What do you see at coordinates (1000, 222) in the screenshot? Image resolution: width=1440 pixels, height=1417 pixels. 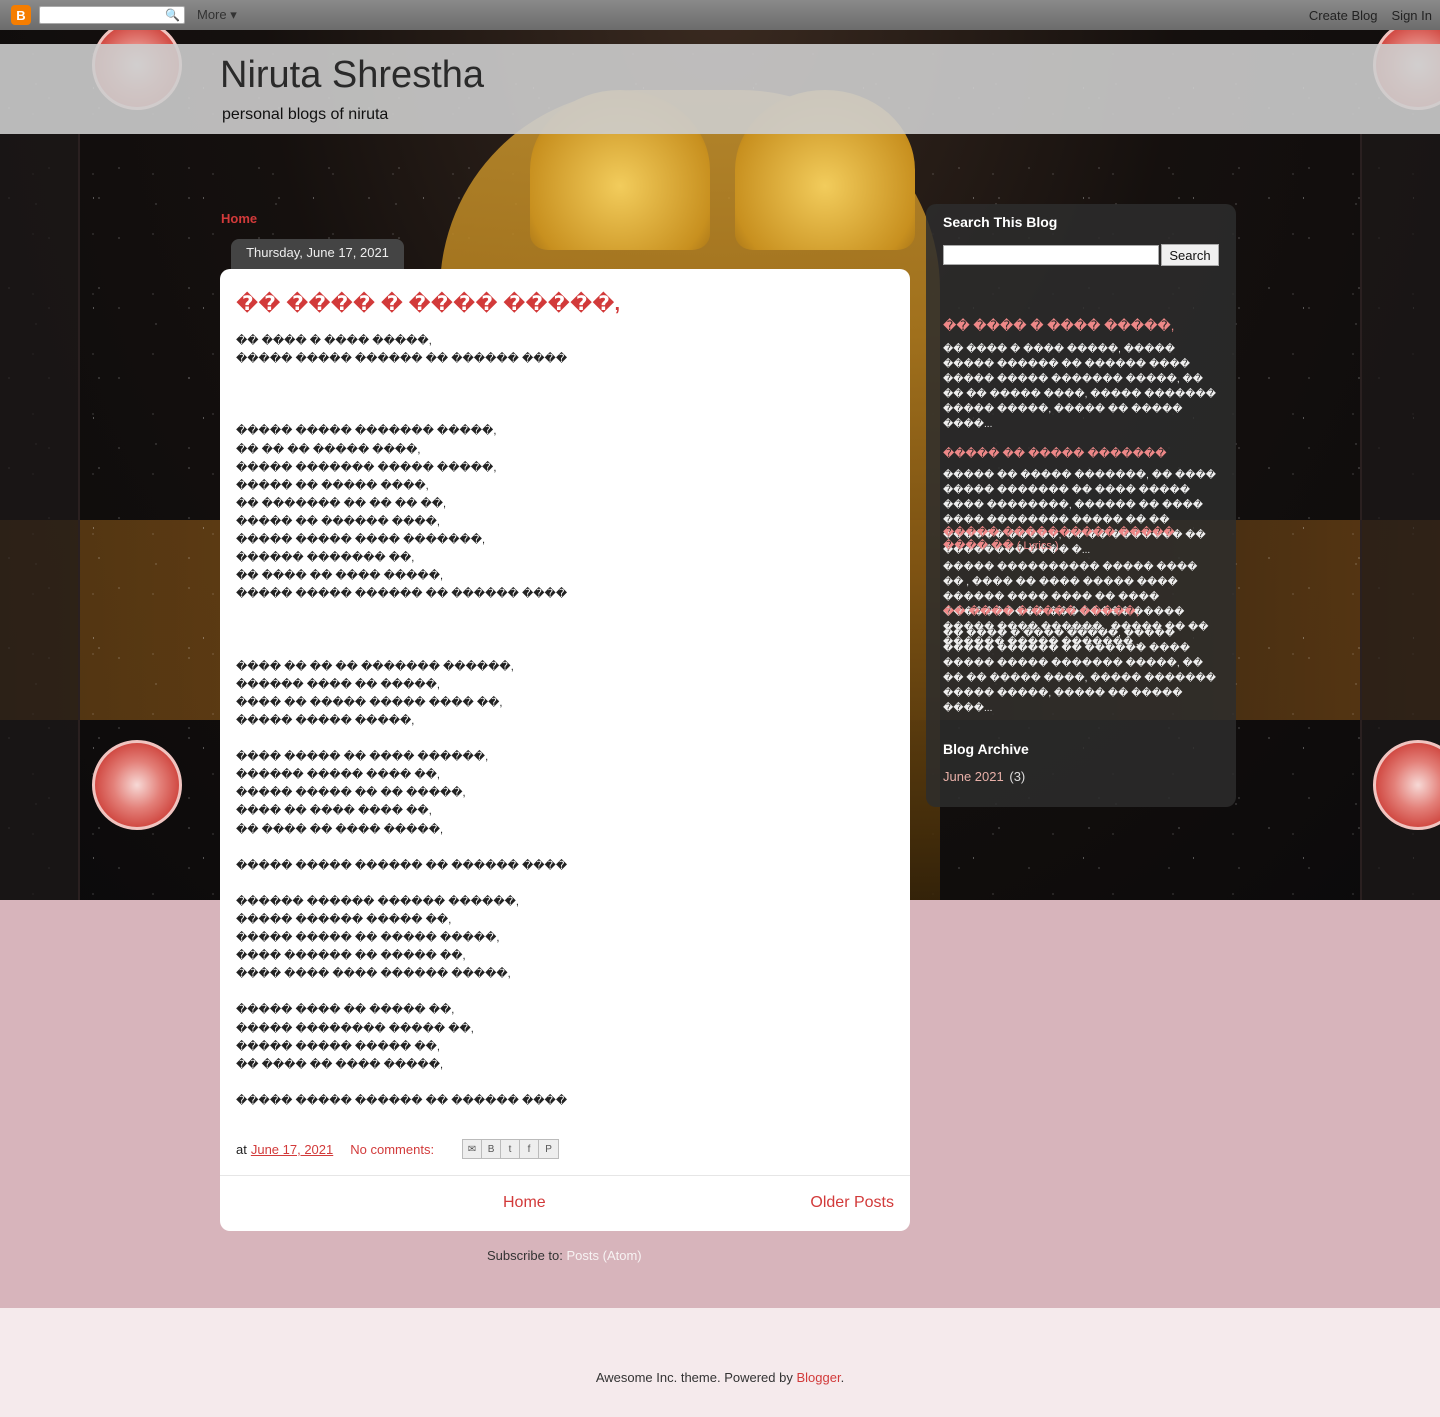 I see `search-widget-heading: Search This Blog` at bounding box center [1000, 222].